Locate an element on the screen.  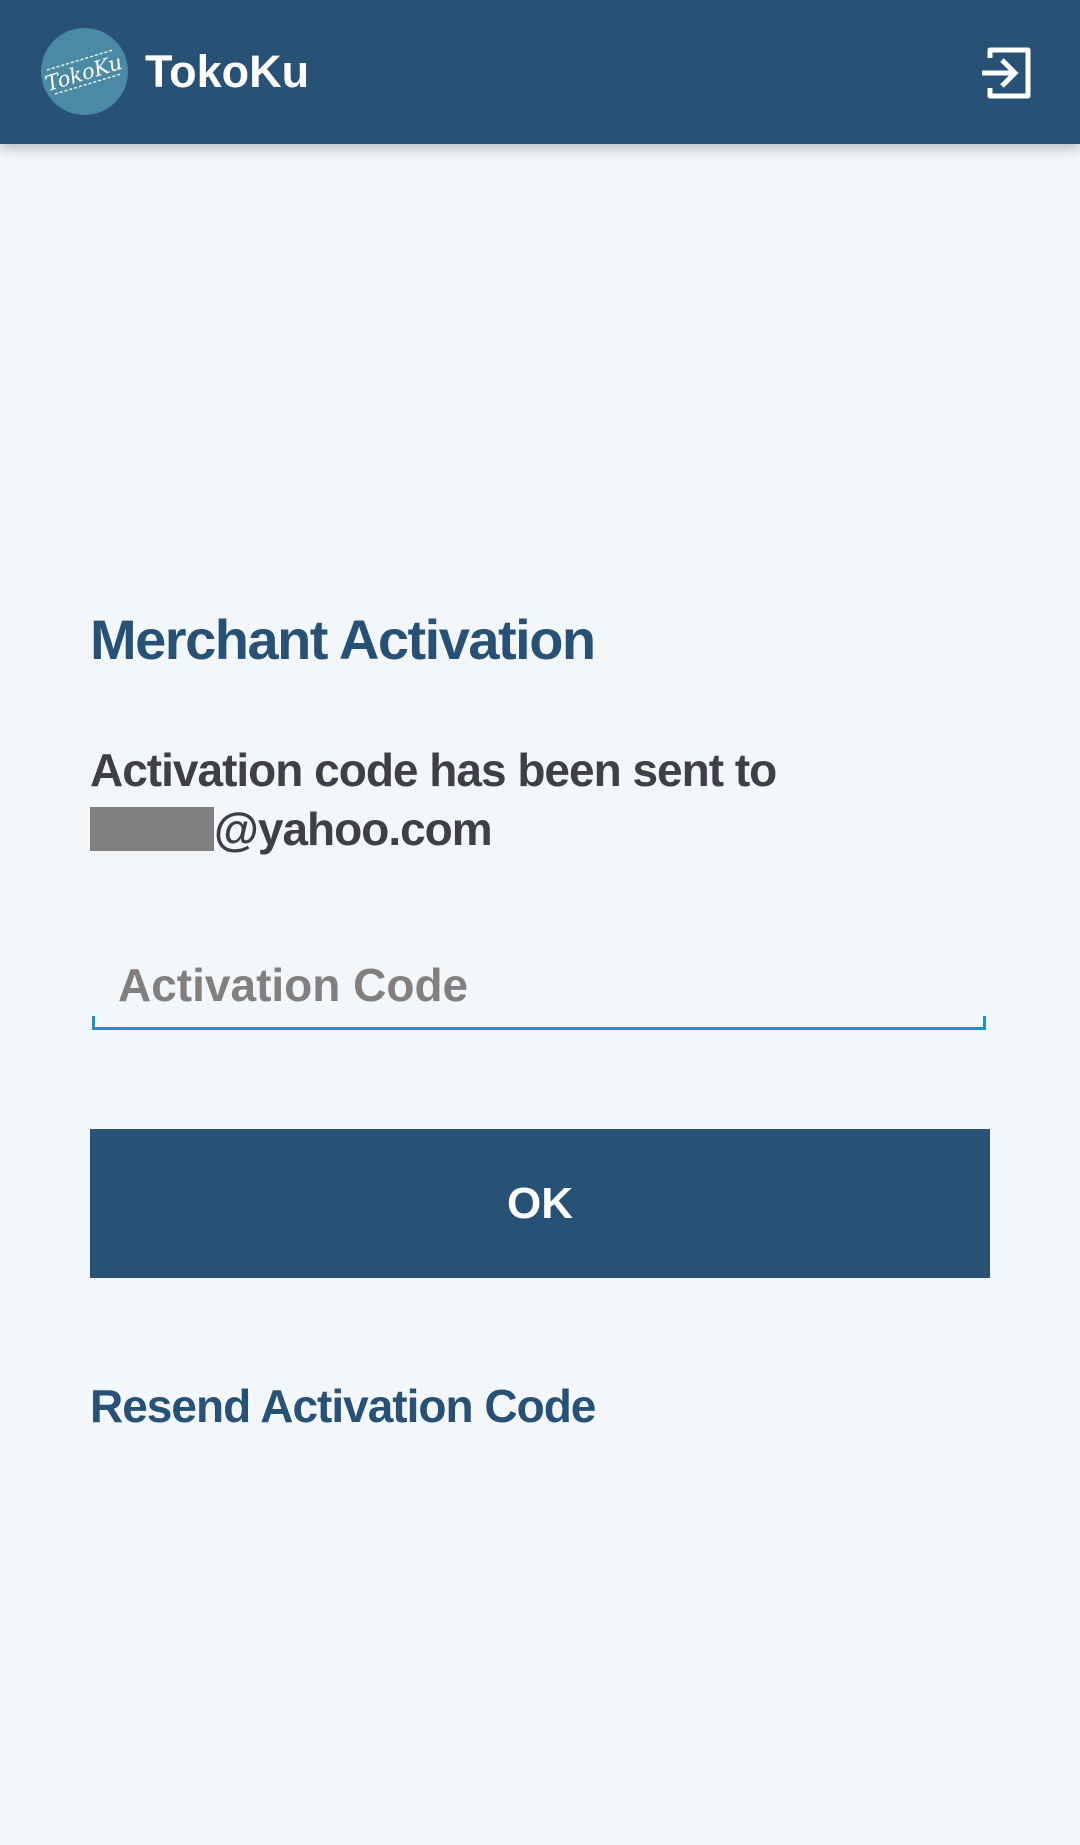
email-address: @yahoo.com is located at coordinates (291, 829).